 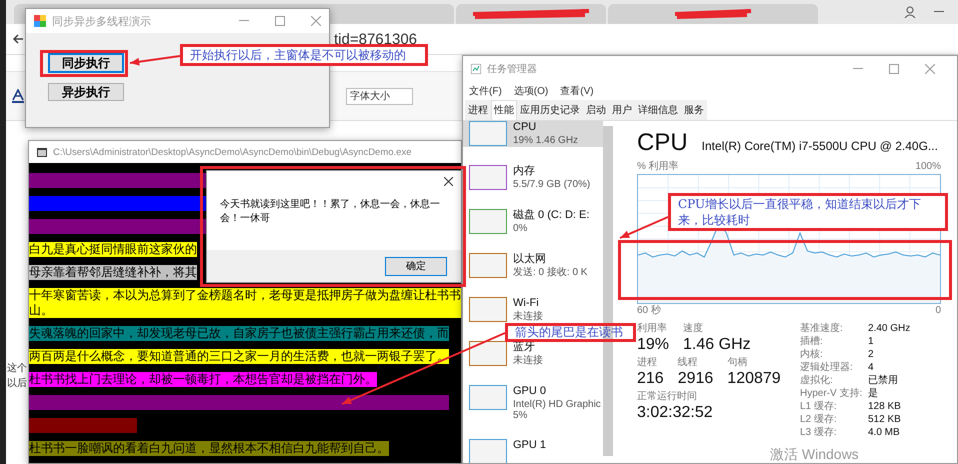 What do you see at coordinates (717, 344) in the screenshot?
I see `stat-value: 1.46 GHz` at bounding box center [717, 344].